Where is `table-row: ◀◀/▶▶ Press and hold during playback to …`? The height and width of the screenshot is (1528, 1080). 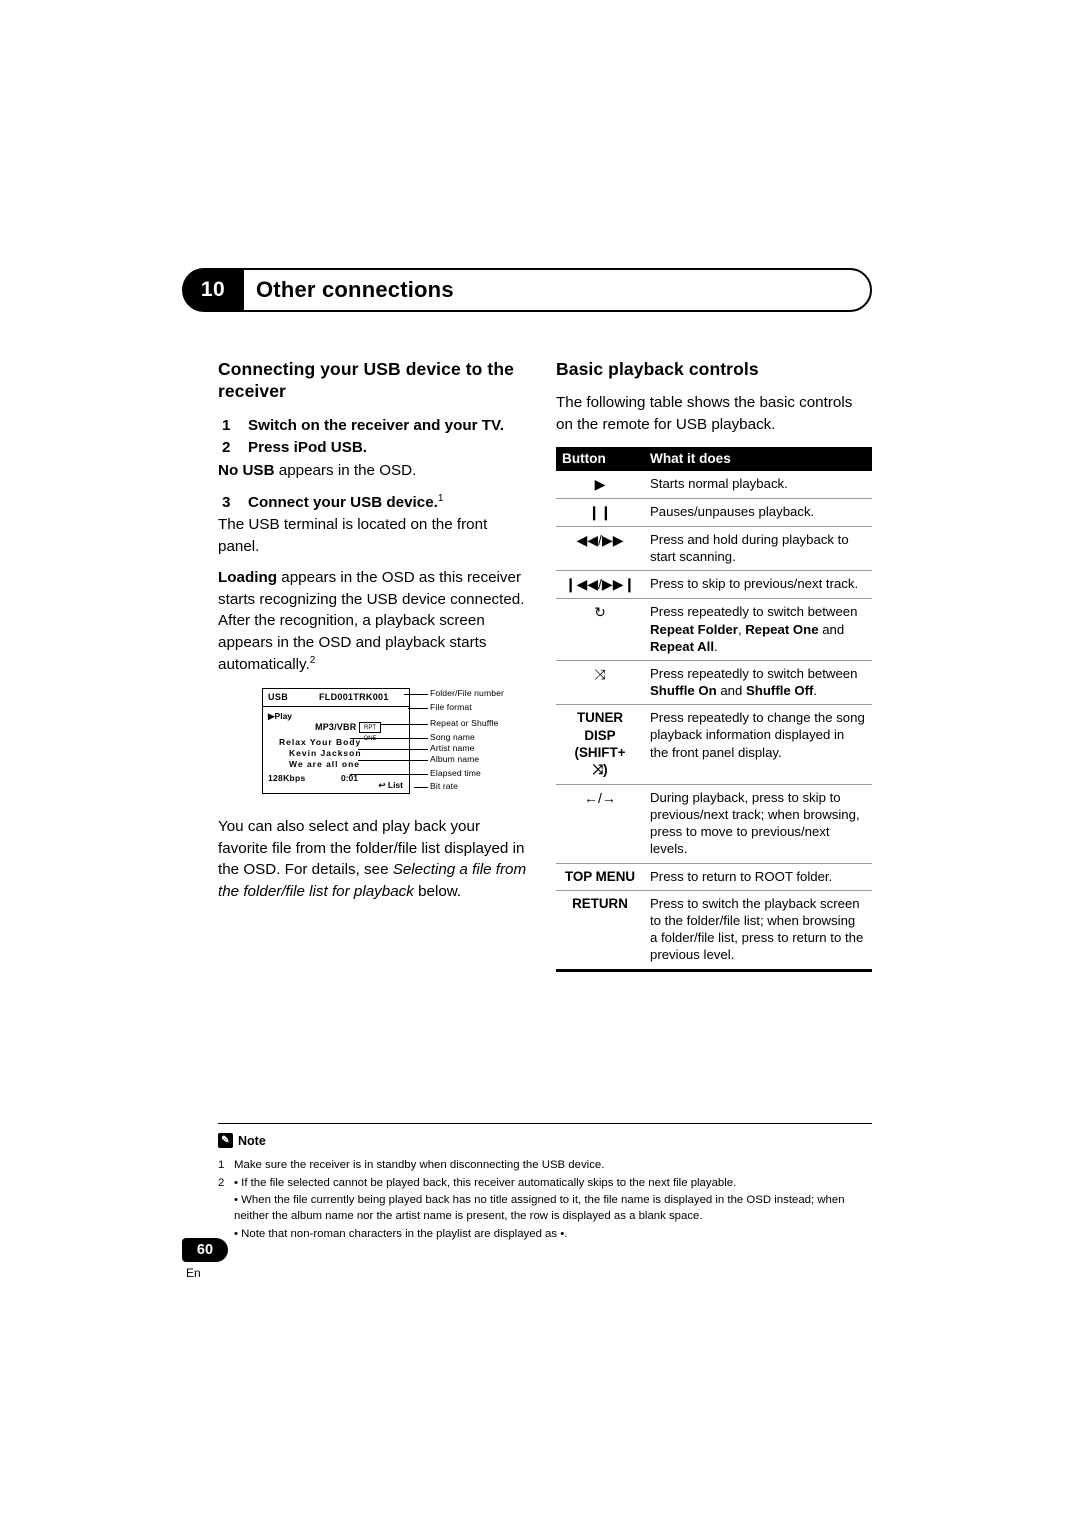 table-row: ◀◀/▶▶ Press and hold during playback to … is located at coordinates (714, 549).